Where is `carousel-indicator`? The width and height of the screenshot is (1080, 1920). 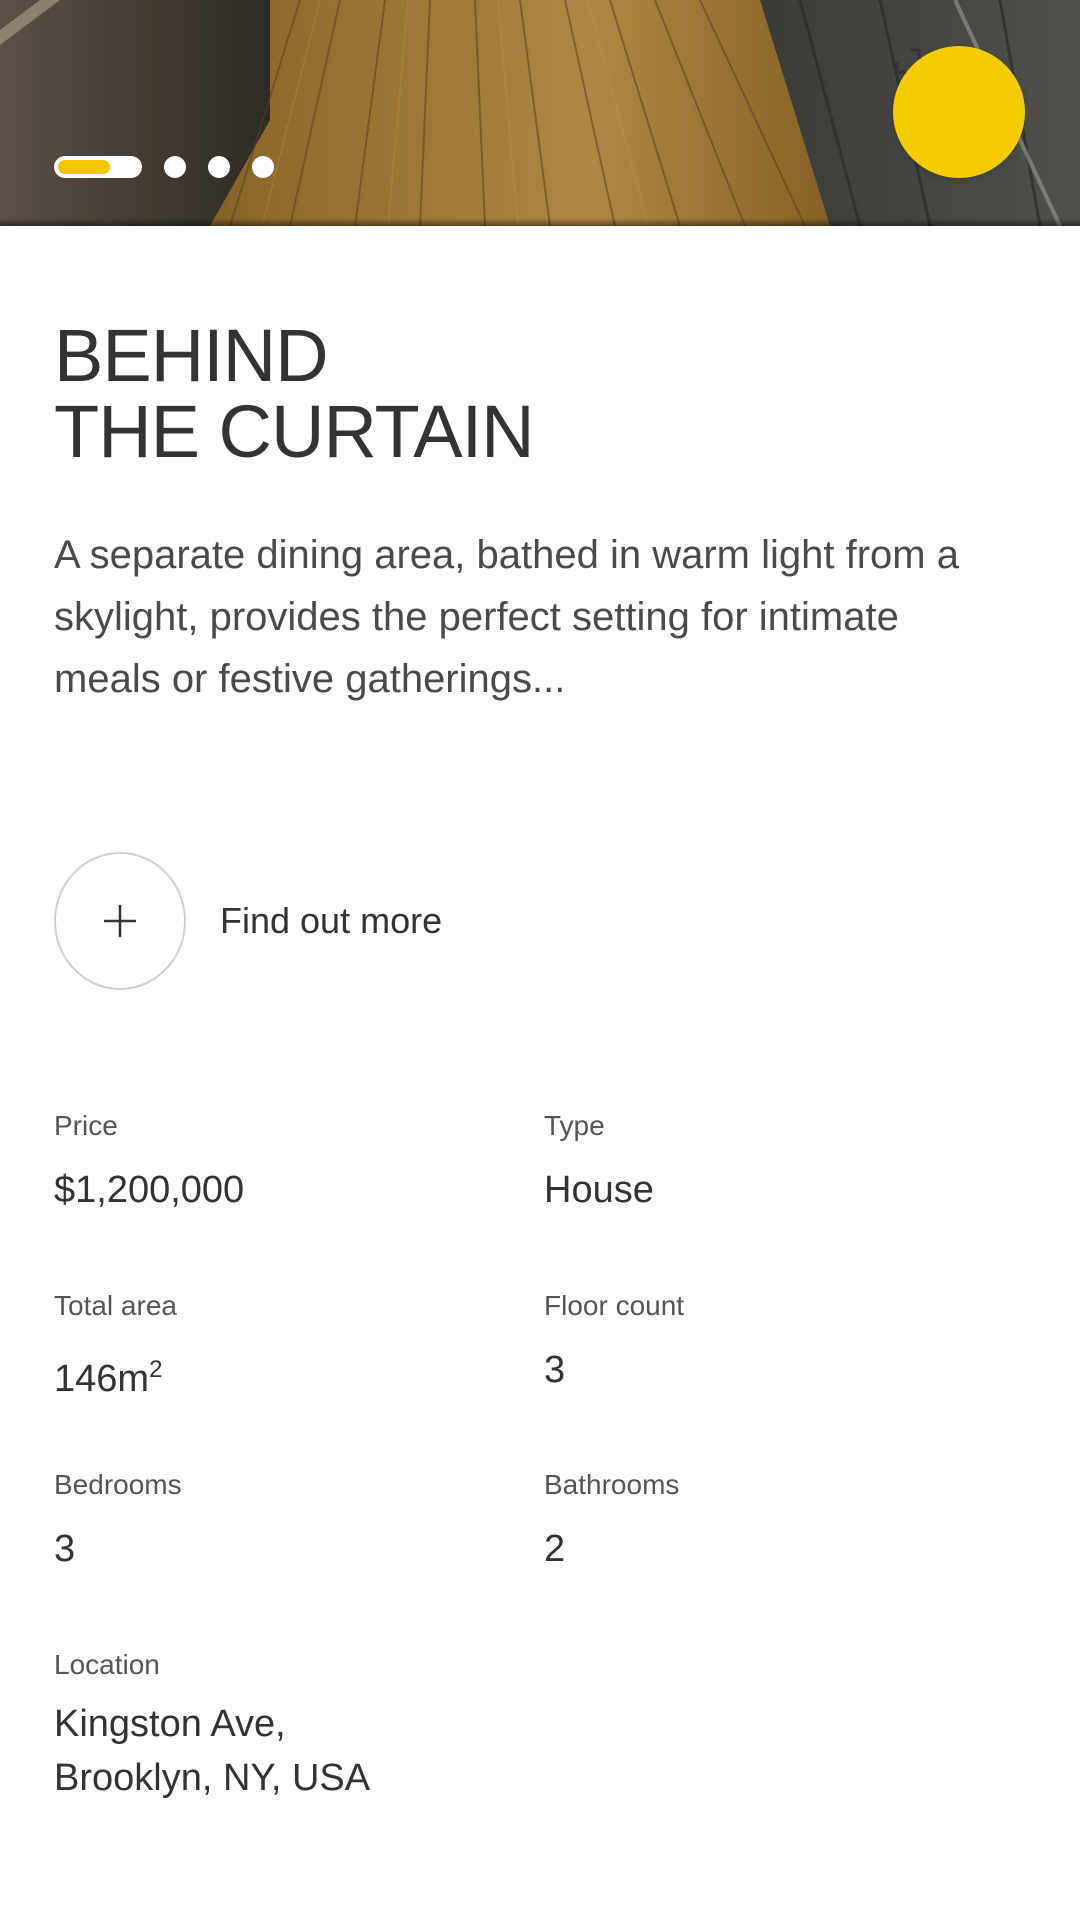
carousel-indicator is located at coordinates (164, 167).